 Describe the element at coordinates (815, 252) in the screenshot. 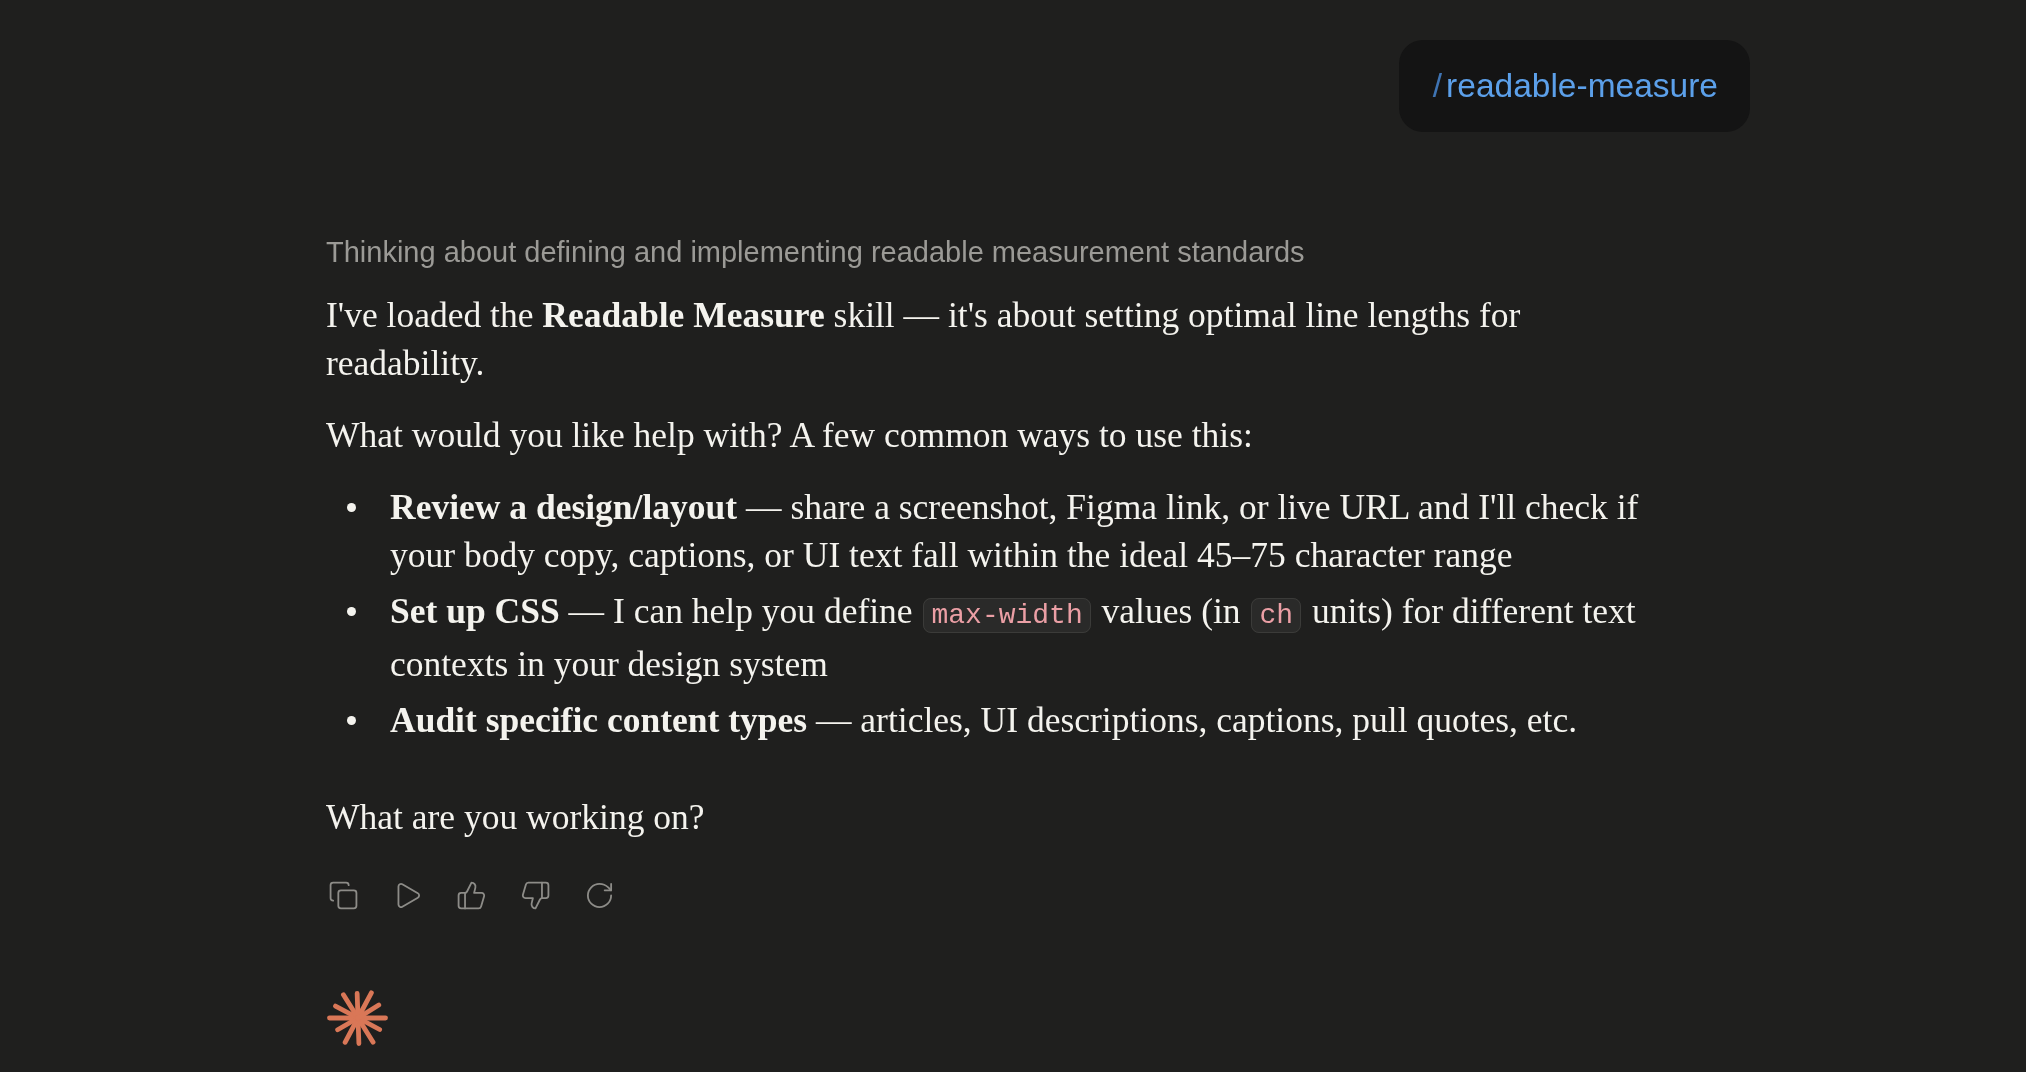

I see `thinking-summary: Thinking about defining and implementing readable measurement standards` at that location.